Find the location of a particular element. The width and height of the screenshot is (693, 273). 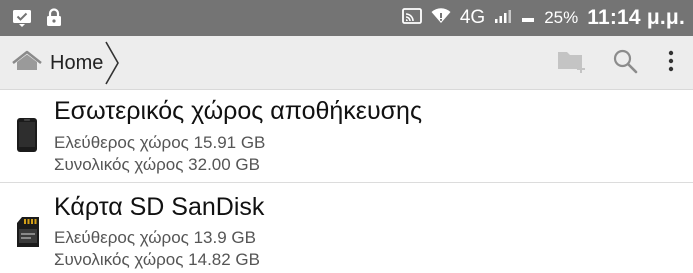

breadcrumb-home: Home is located at coordinates (57, 63).